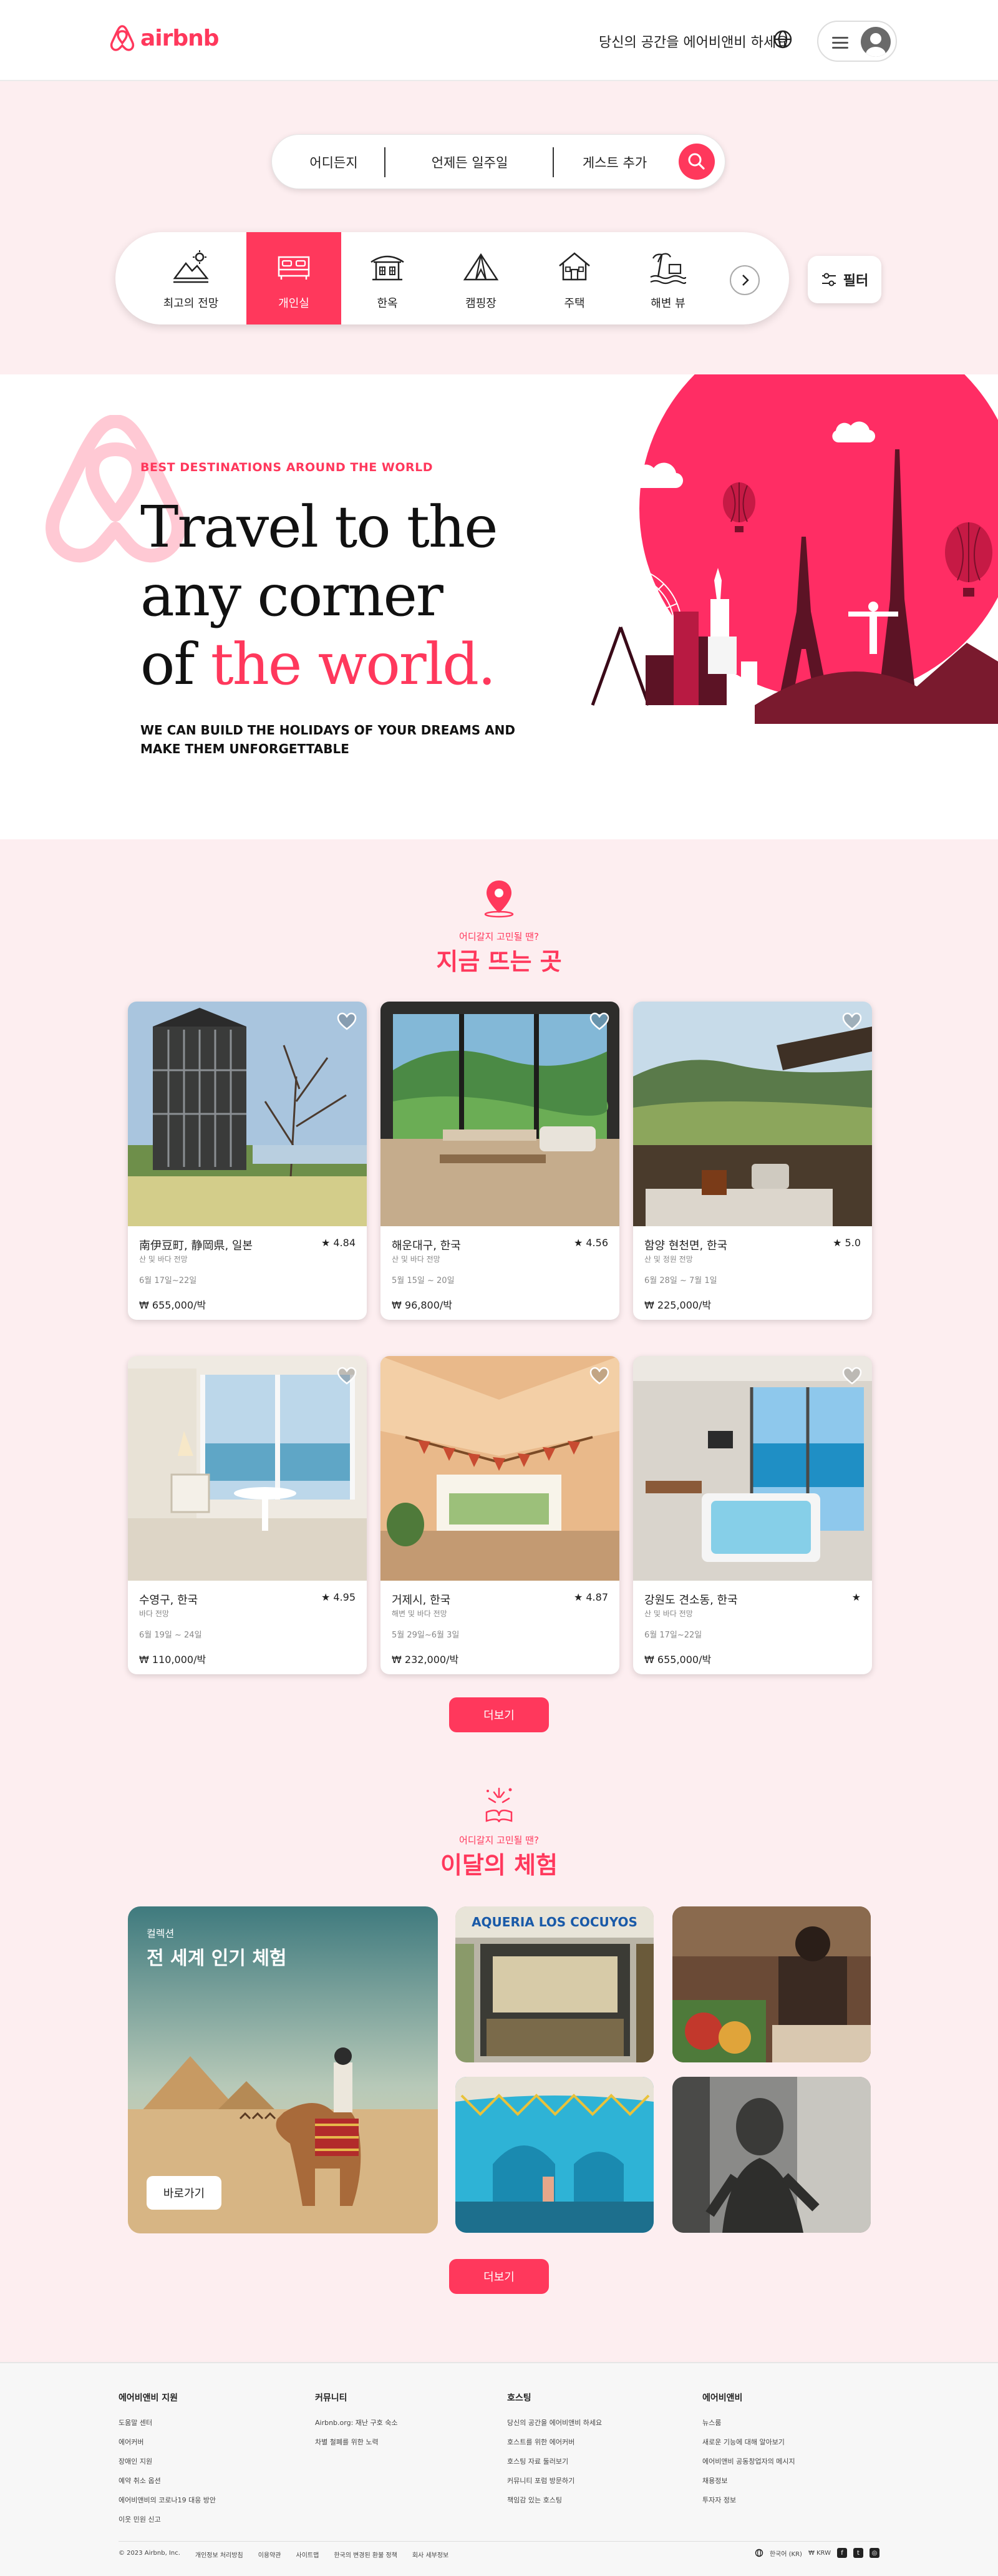 The image size is (998, 2576). I want to click on category-house: 주택, so click(574, 278).